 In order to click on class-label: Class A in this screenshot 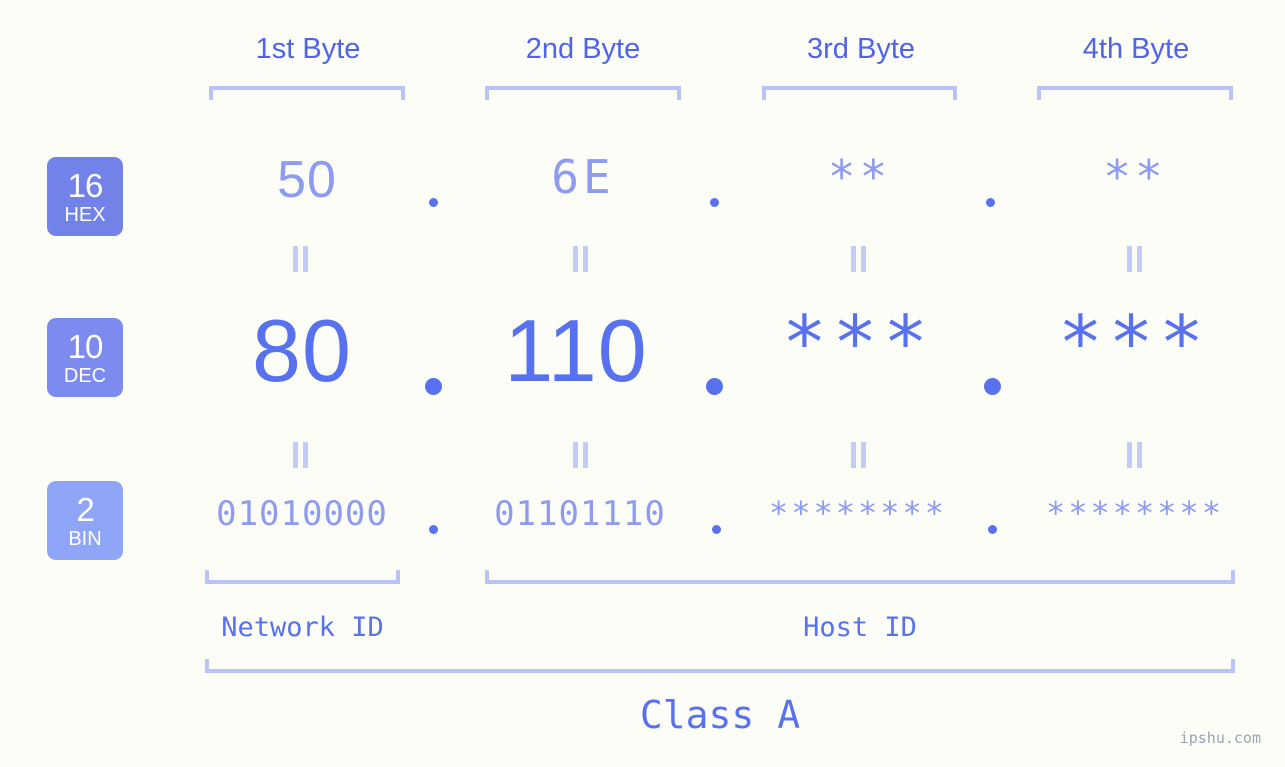, I will do `click(720, 715)`.